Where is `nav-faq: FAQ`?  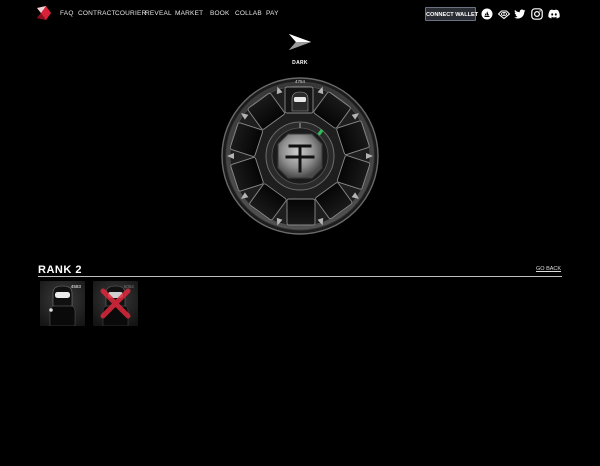
nav-faq: FAQ is located at coordinates (67, 13).